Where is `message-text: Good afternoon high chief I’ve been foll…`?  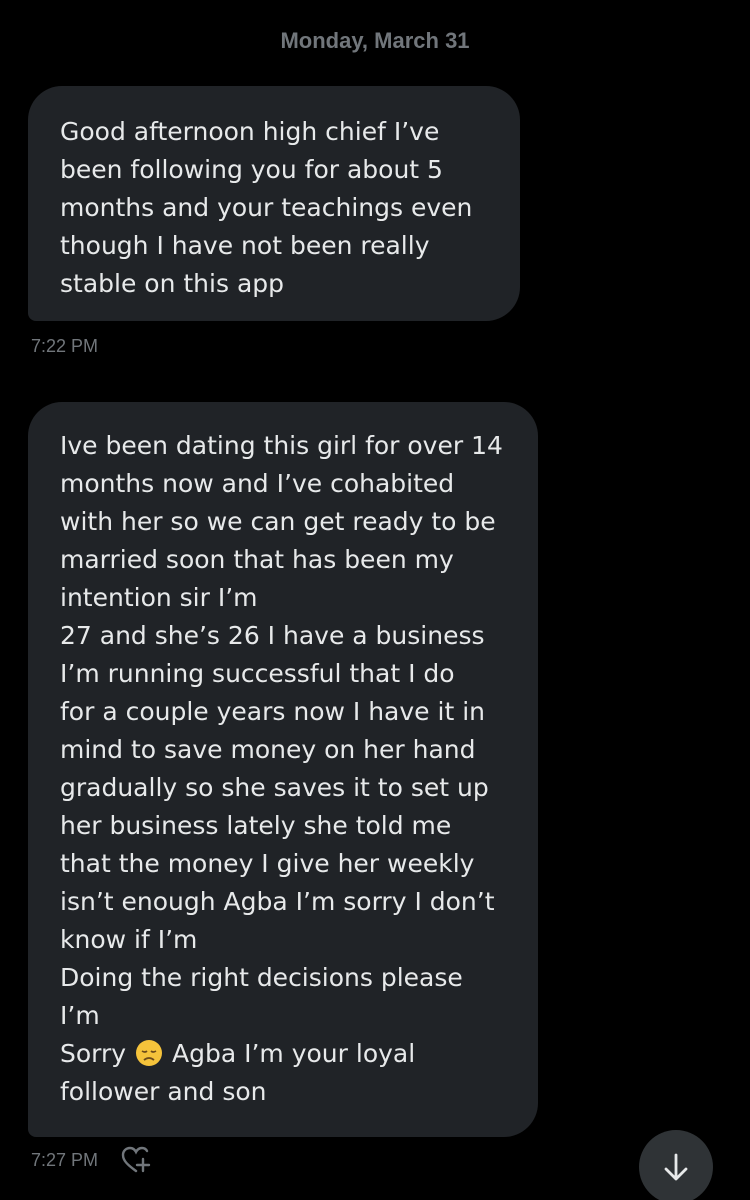 message-text: Good afternoon high chief I’ve been foll… is located at coordinates (266, 207).